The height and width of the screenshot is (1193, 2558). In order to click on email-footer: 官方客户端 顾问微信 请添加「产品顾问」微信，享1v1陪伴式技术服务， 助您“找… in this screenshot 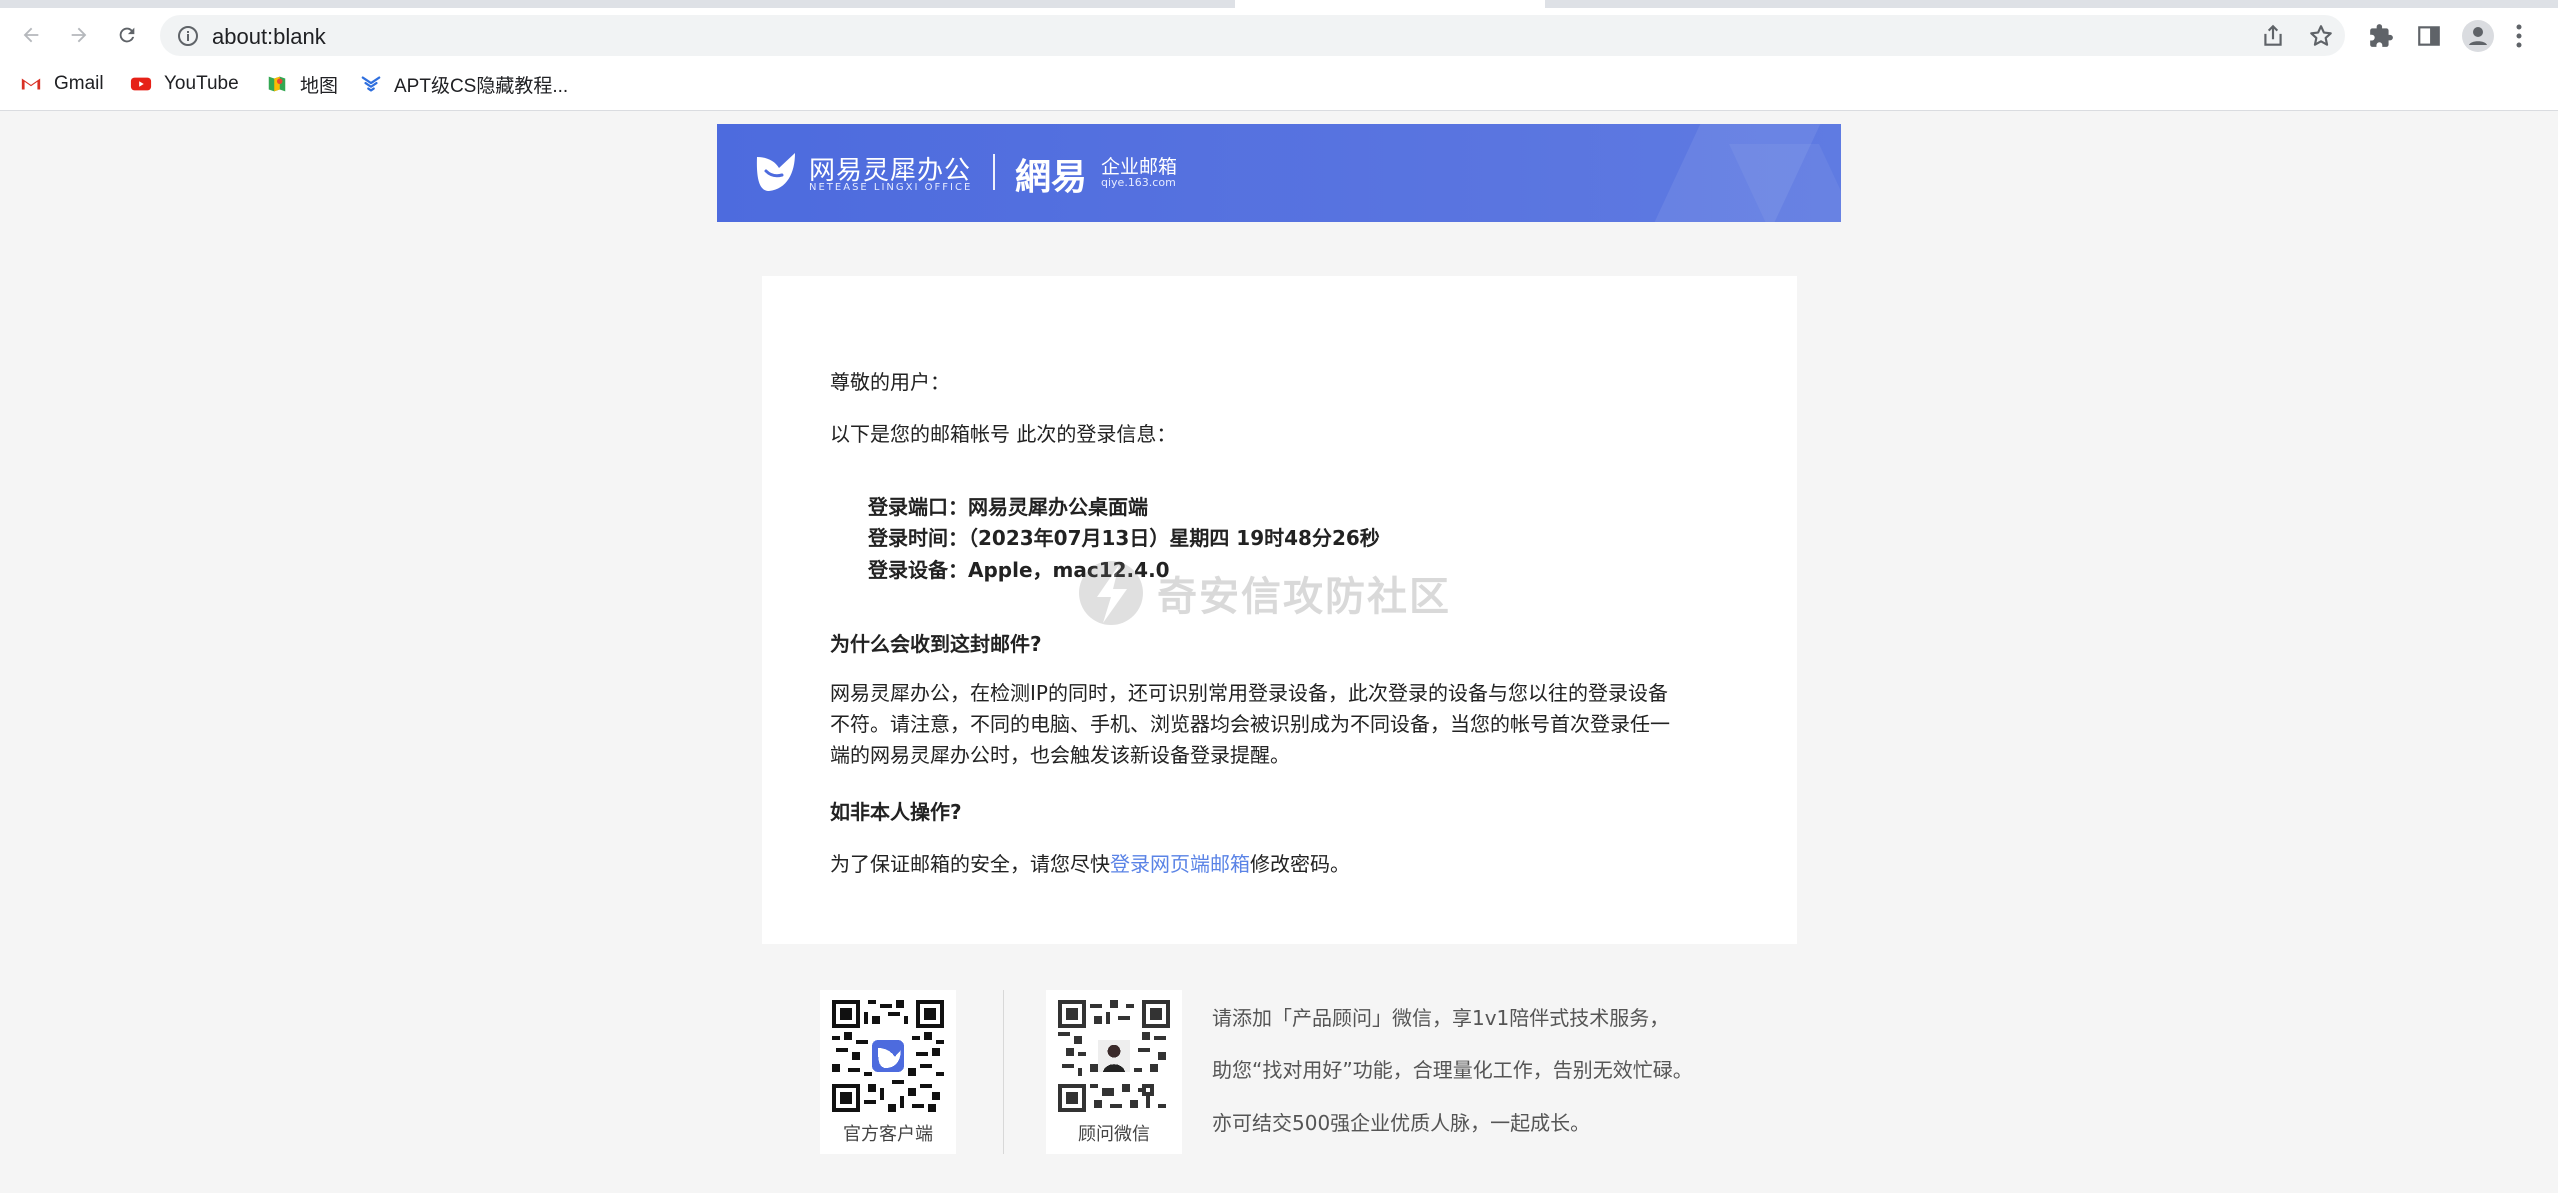, I will do `click(1290, 1075)`.